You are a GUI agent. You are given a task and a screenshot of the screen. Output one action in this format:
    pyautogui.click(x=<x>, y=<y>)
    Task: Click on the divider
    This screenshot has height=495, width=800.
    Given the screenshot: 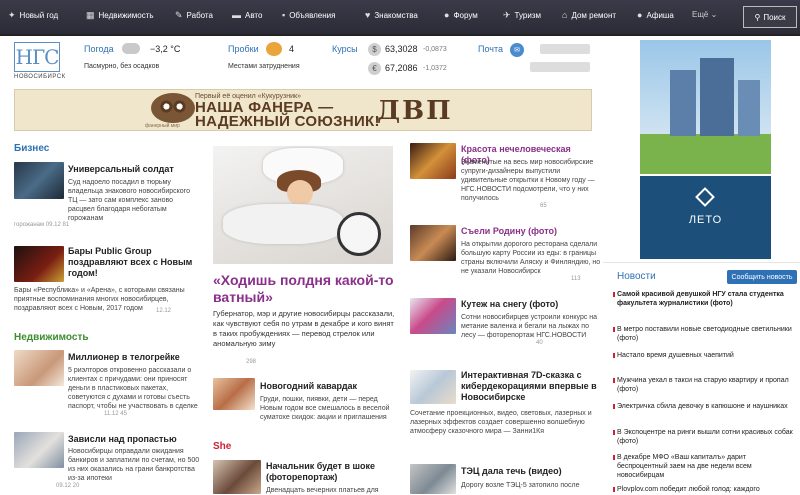 What is the action you would take?
    pyautogui.click(x=701, y=262)
    